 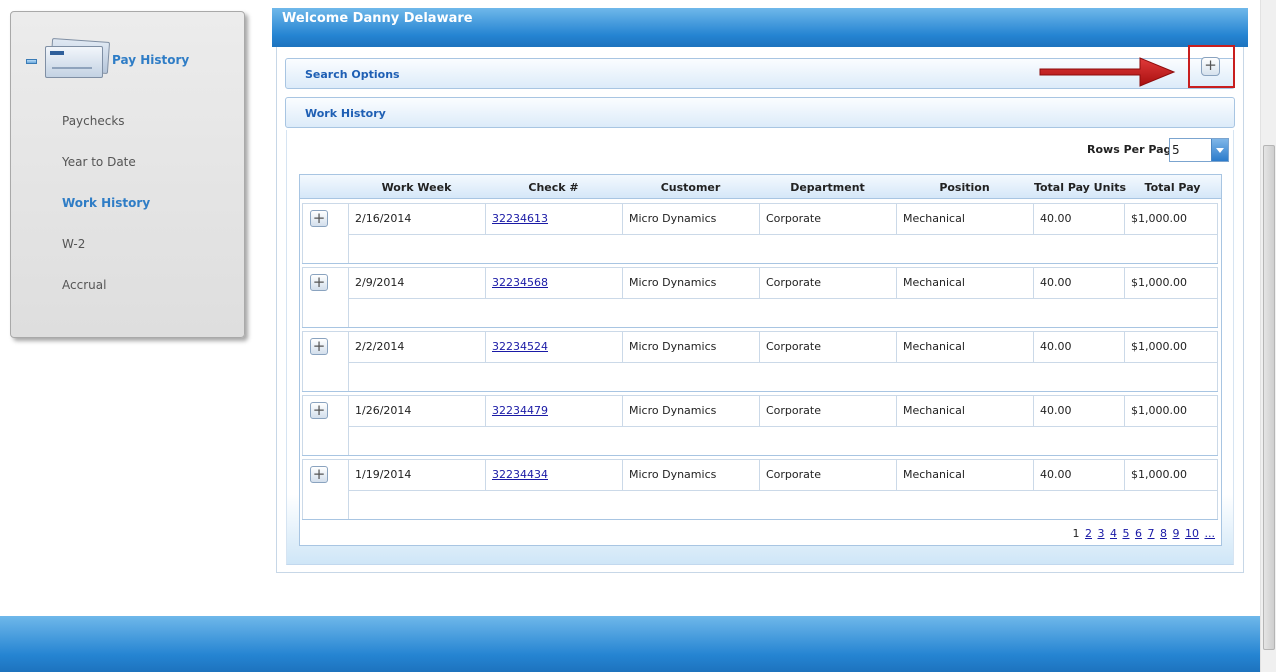 I want to click on header-bar: Welcome Danny Delaware, so click(x=760, y=27).